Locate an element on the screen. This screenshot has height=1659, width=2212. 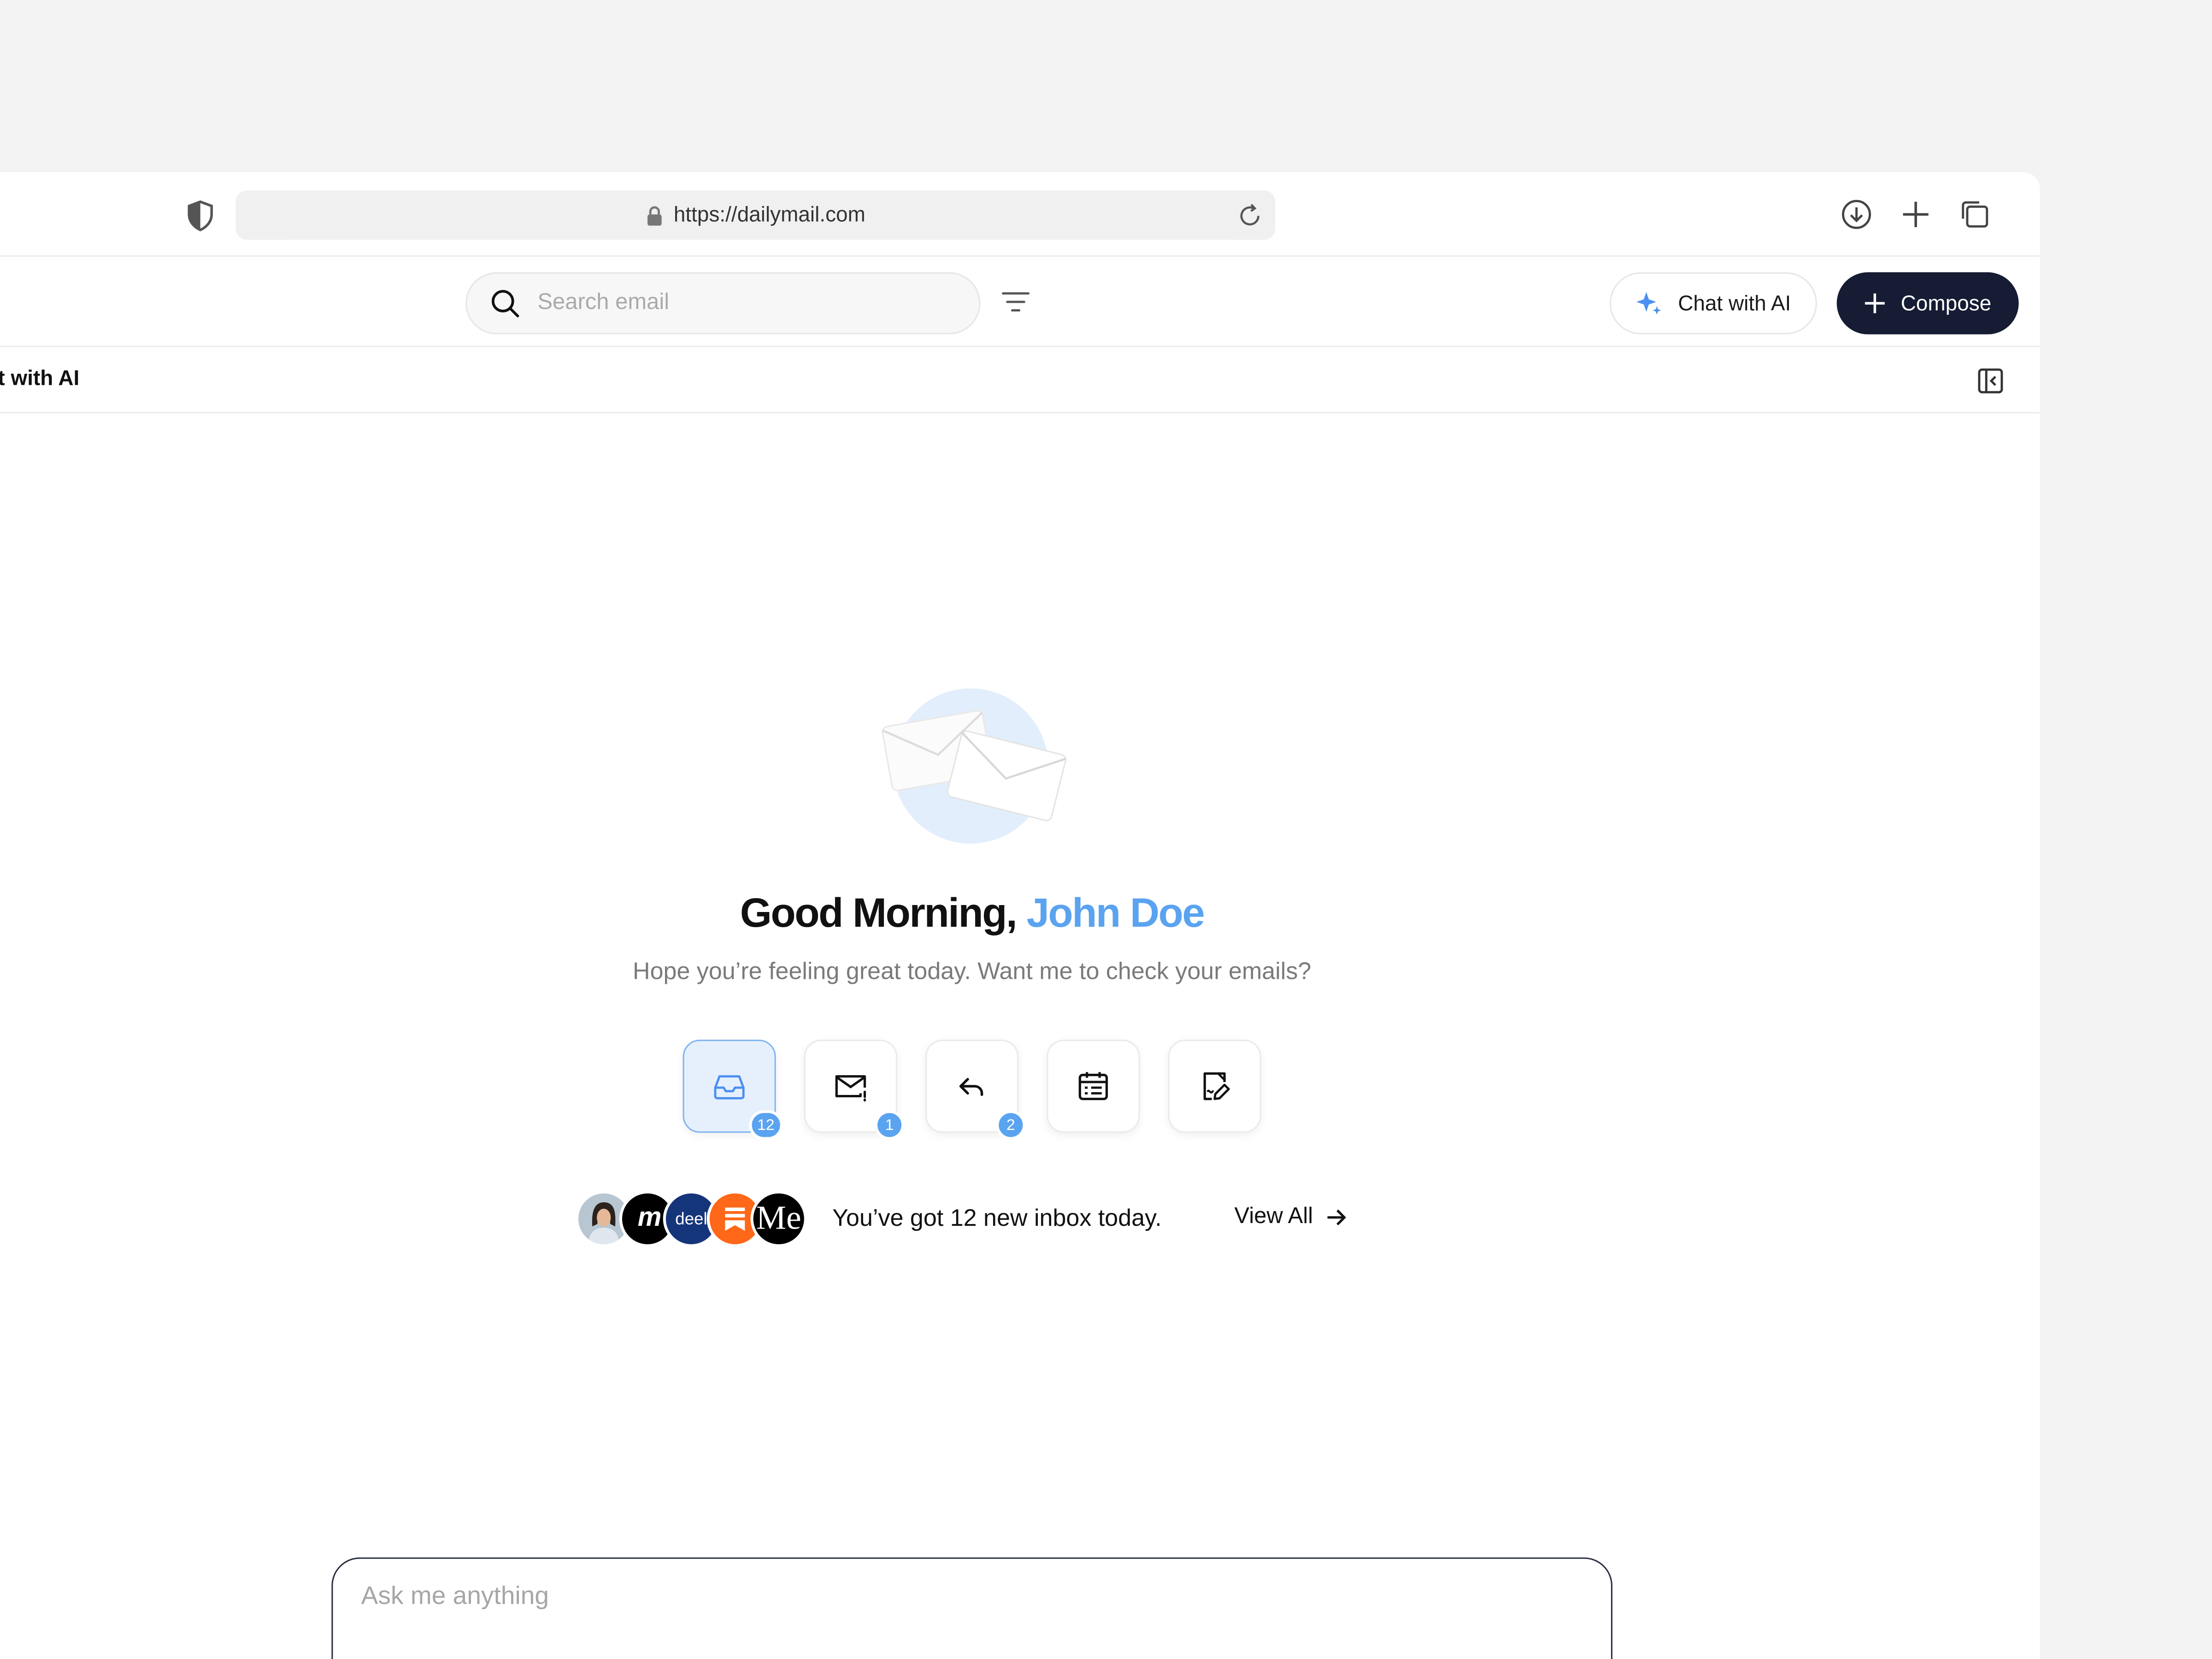
reload-icon is located at coordinates (1250, 216).